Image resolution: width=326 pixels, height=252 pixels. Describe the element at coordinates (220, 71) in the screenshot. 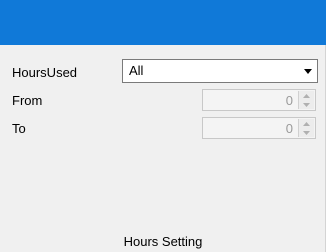

I see `hours-used-dropdown: All` at that location.